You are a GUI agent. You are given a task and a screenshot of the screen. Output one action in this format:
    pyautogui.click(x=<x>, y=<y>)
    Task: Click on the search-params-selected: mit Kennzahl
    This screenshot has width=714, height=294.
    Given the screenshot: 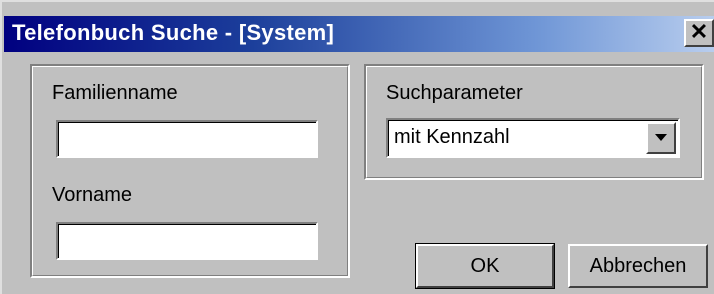 What is the action you would take?
    pyautogui.click(x=452, y=137)
    